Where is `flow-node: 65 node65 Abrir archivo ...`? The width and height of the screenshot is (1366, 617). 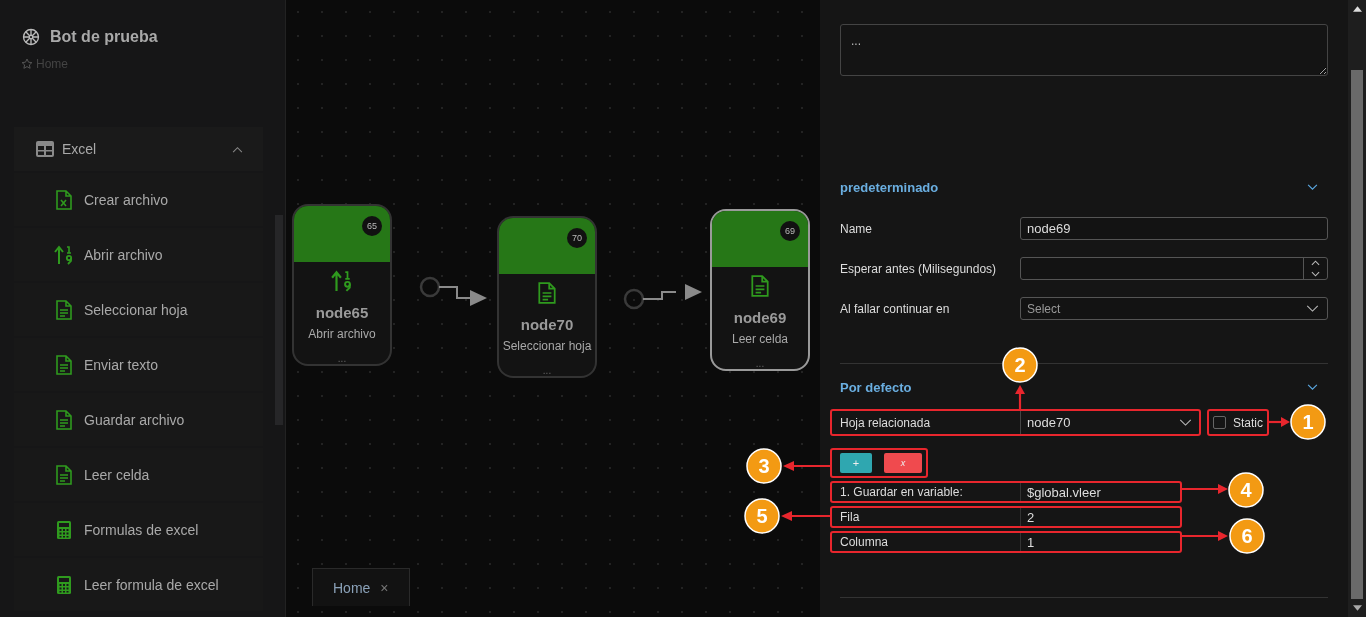 flow-node: 65 node65 Abrir archivo ... is located at coordinates (342, 285).